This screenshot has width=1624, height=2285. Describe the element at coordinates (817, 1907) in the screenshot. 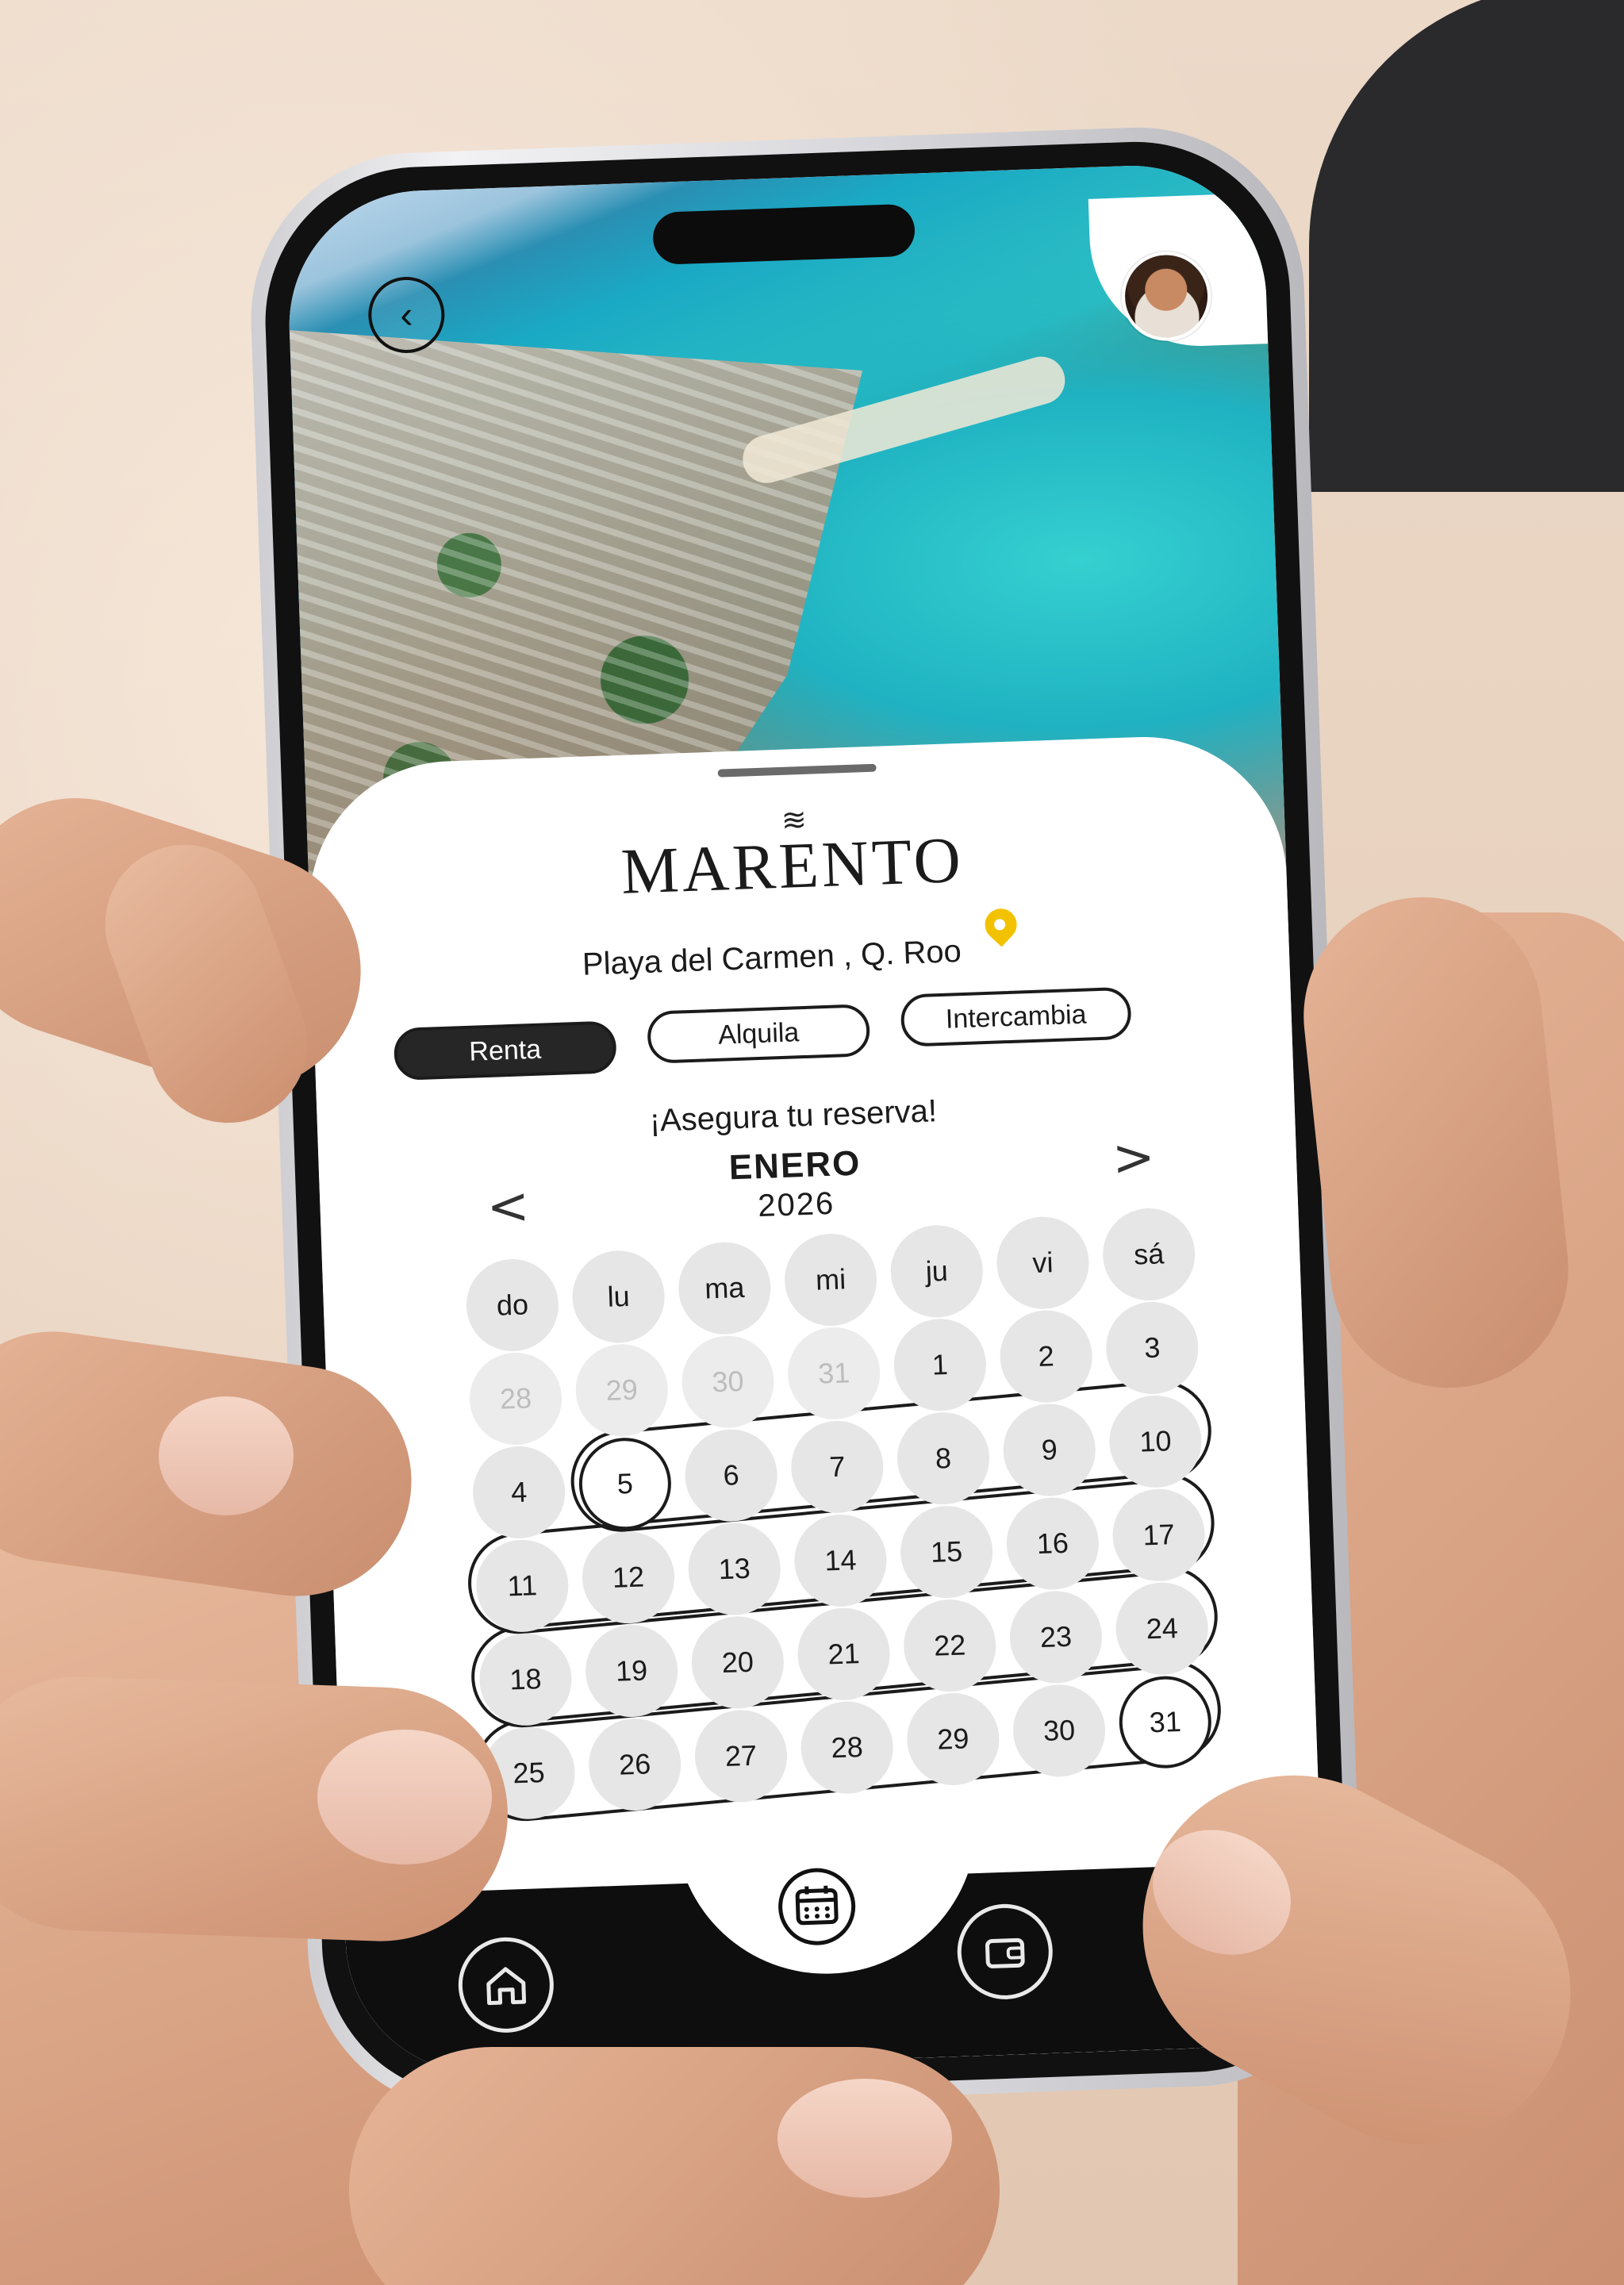

I see `calendar-icon` at that location.